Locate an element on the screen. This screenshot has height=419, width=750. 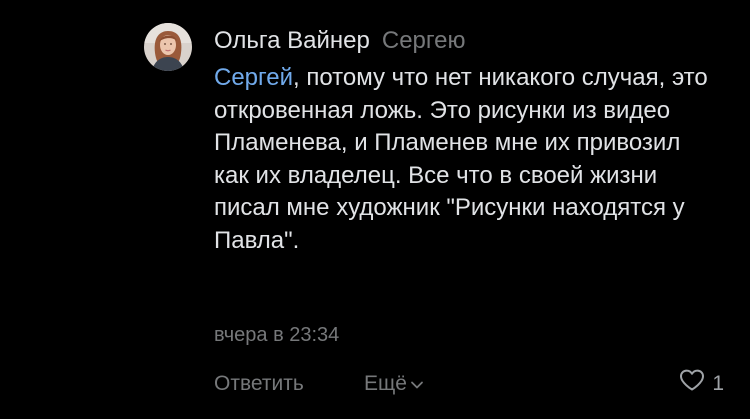
like-button: 1 is located at coordinates (701, 384).